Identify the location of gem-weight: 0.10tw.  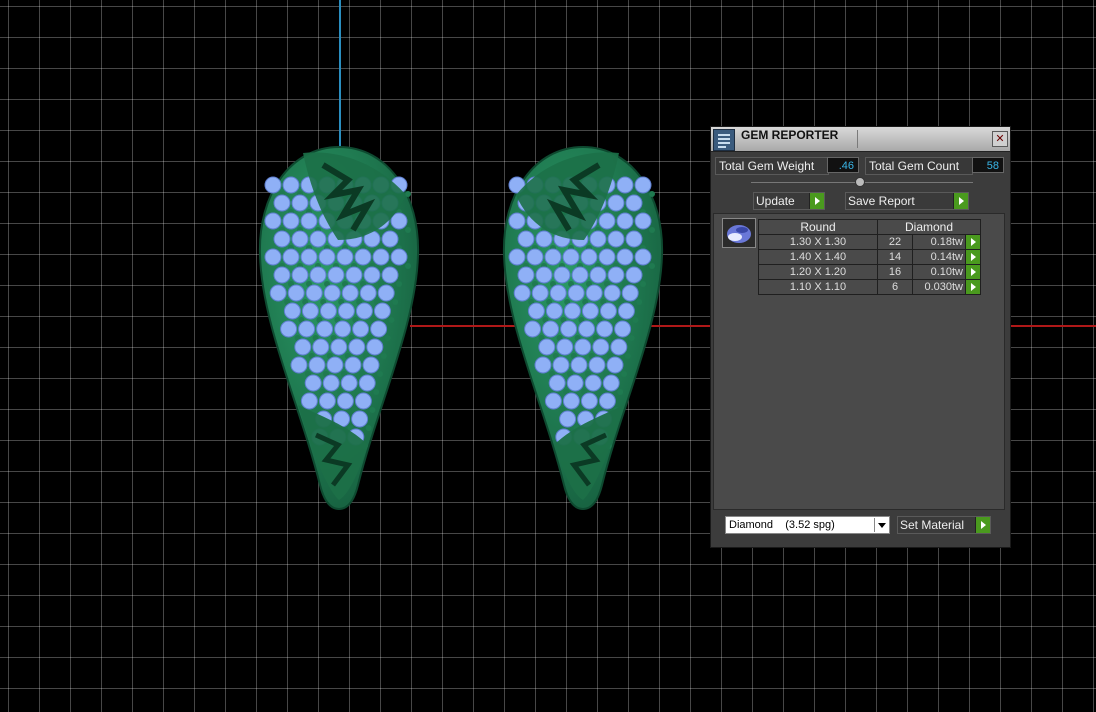
(939, 272).